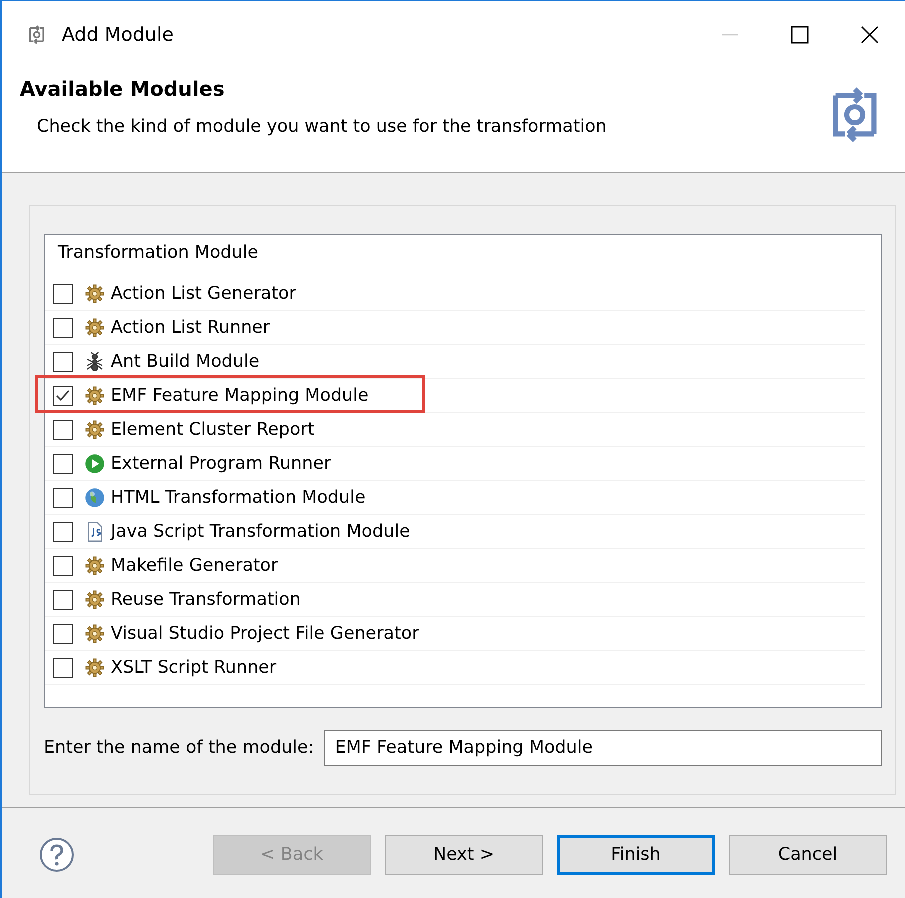 This screenshot has width=905, height=898. I want to click on checkmark-icon, so click(63, 396).